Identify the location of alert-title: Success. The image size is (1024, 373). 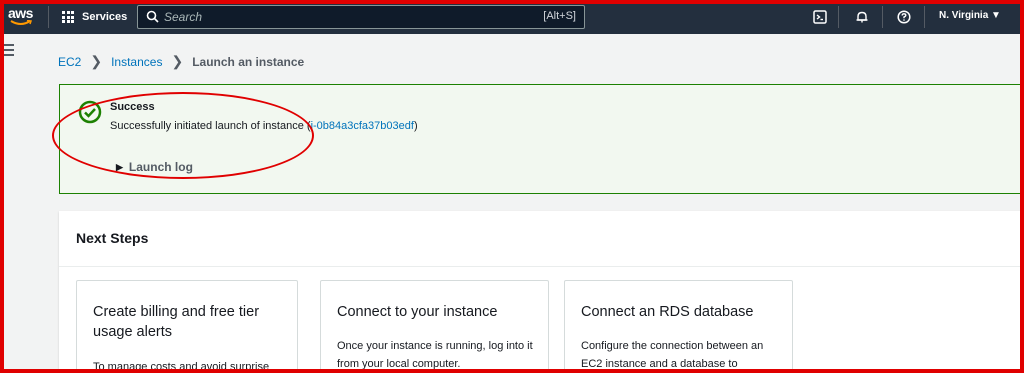
(132, 107).